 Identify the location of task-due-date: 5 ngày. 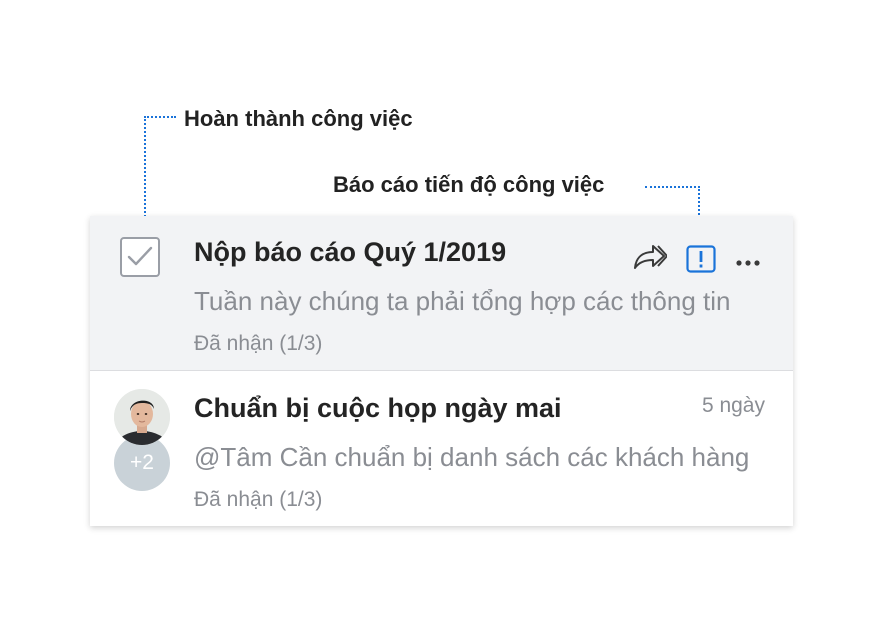
(733, 405).